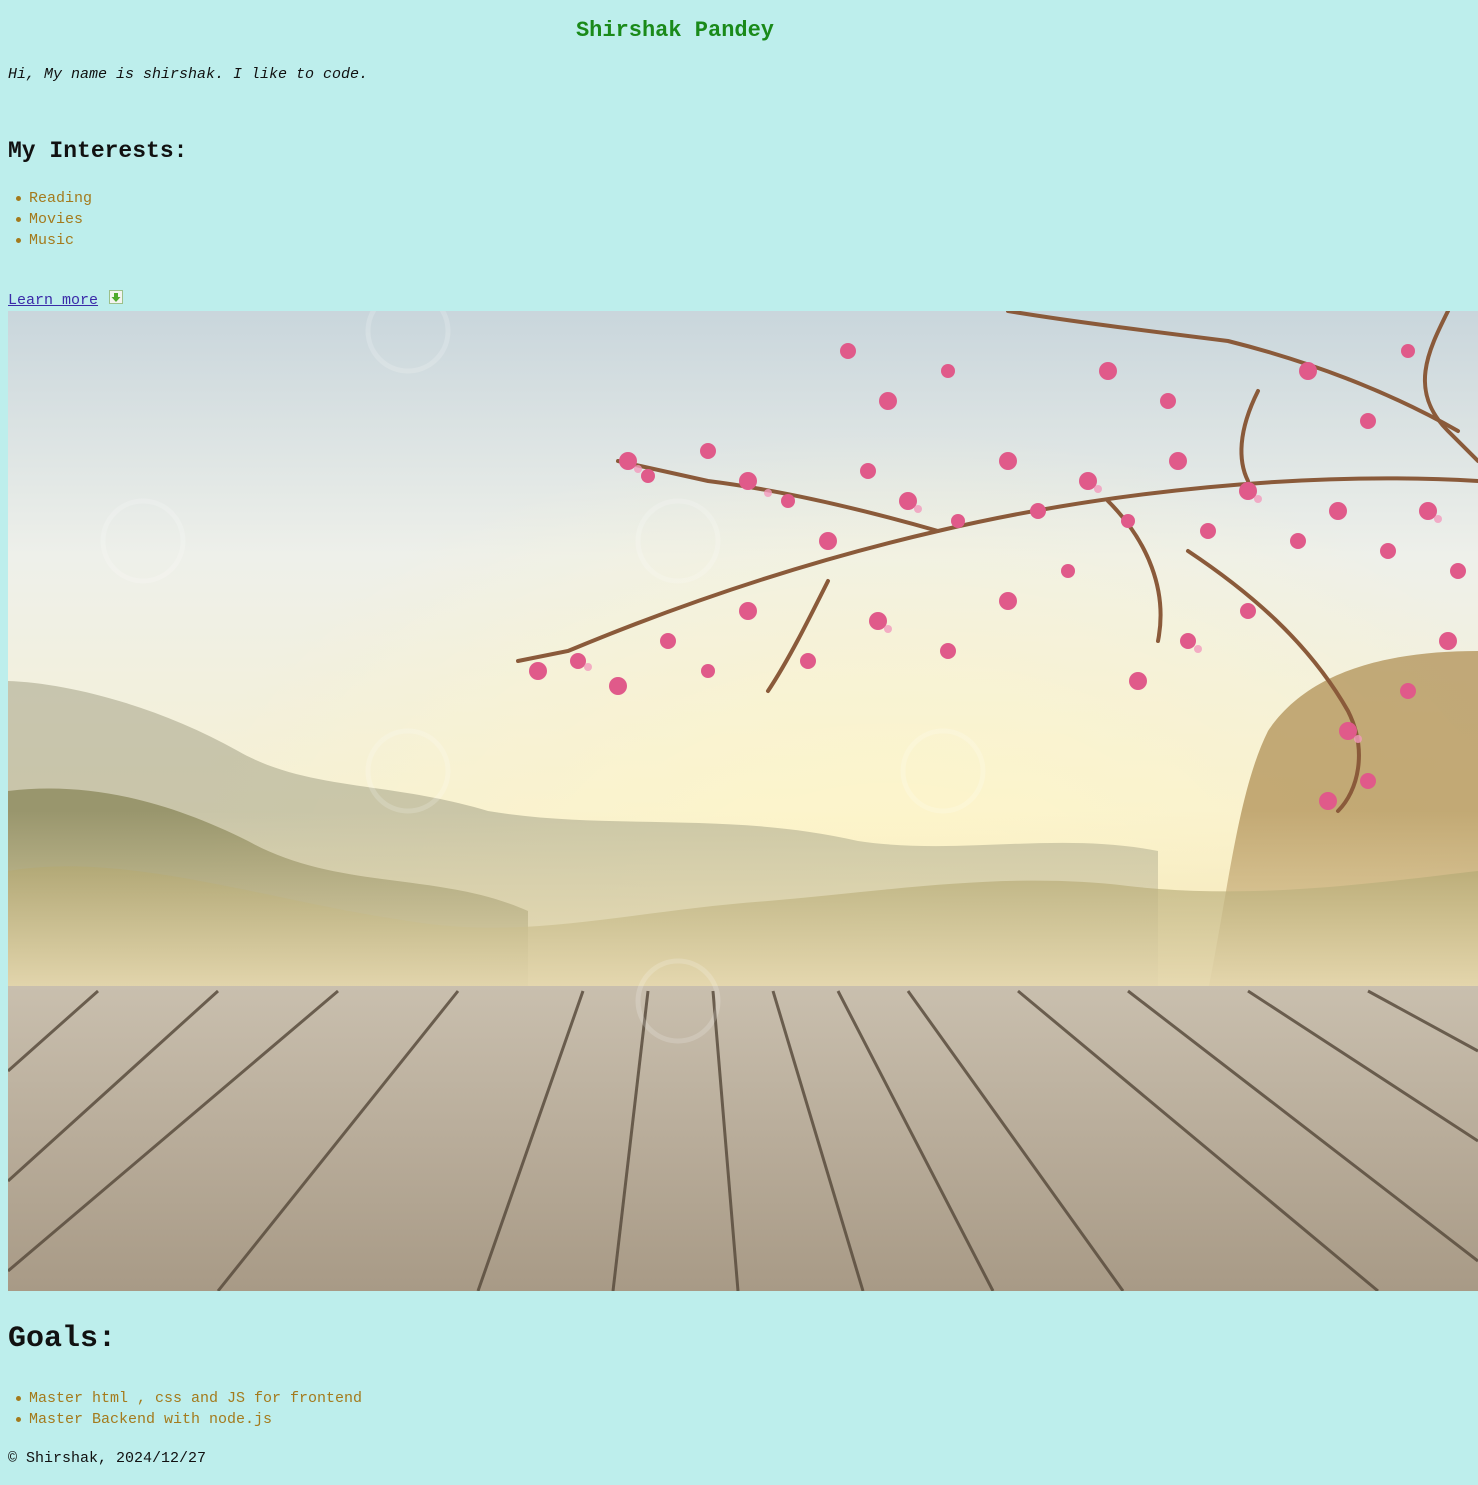  Describe the element at coordinates (53, 300) in the screenshot. I see `learn-more-link: Learn more` at that location.